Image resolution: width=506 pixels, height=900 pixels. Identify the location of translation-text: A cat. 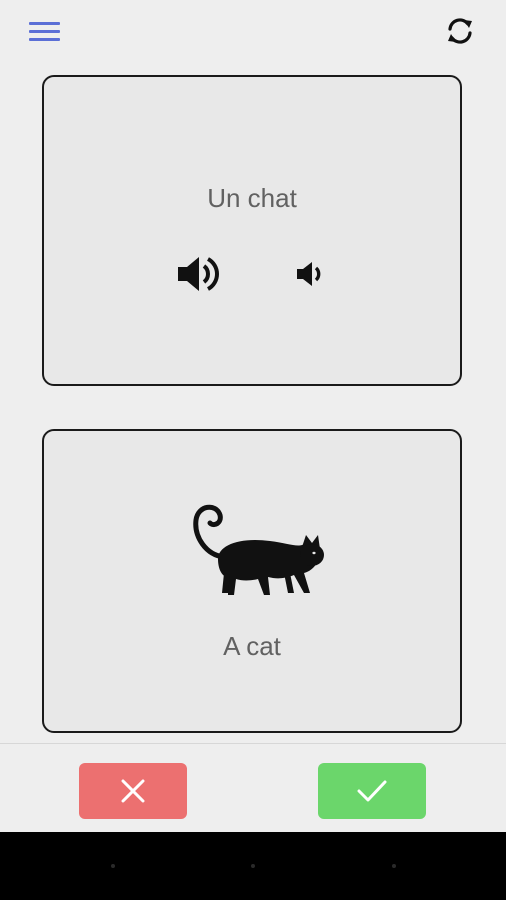
(252, 646).